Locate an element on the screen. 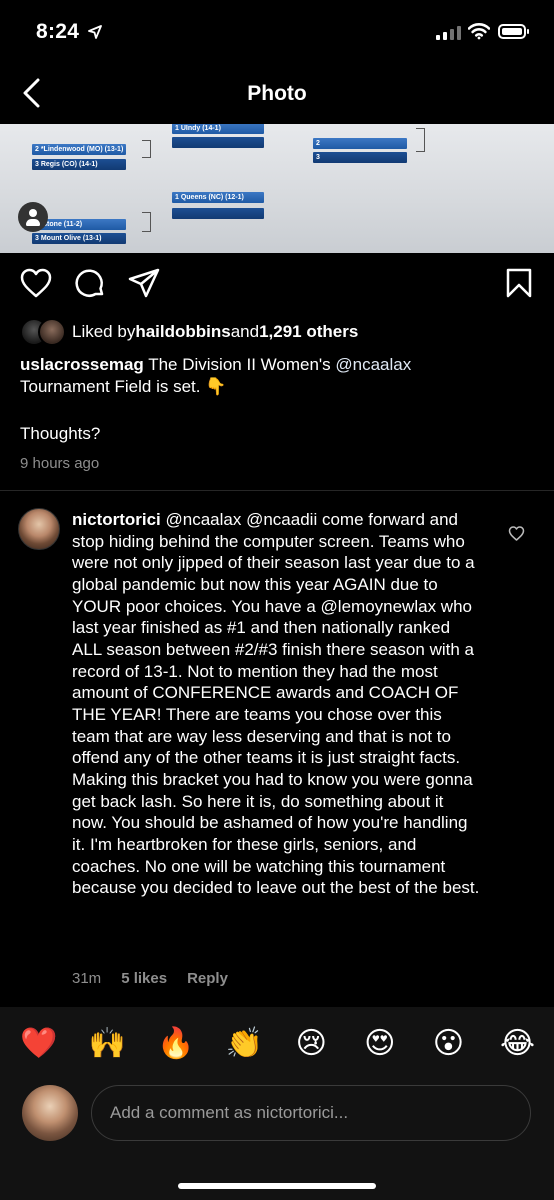 This screenshot has width=554, height=1200. likes-count: 1,291 others is located at coordinates (308, 332).